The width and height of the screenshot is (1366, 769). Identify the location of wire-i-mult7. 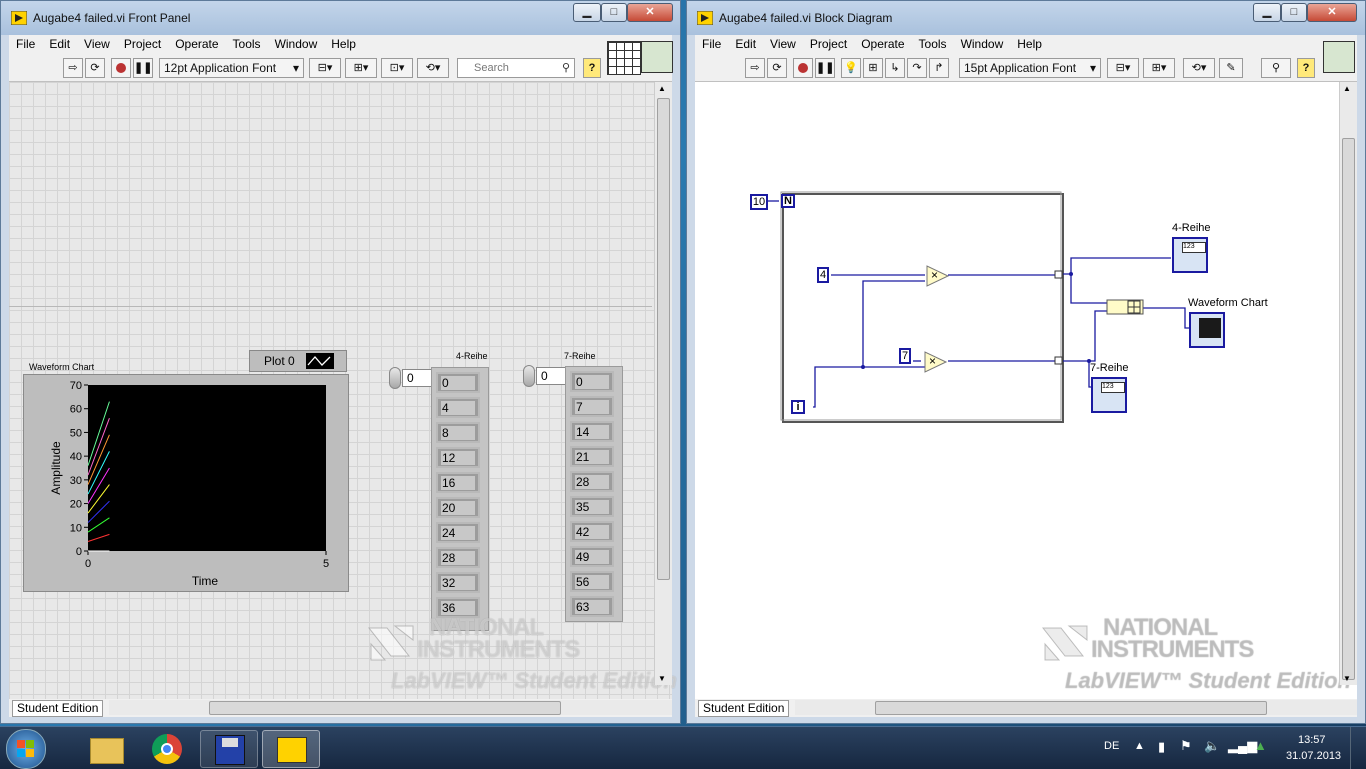
(869, 387).